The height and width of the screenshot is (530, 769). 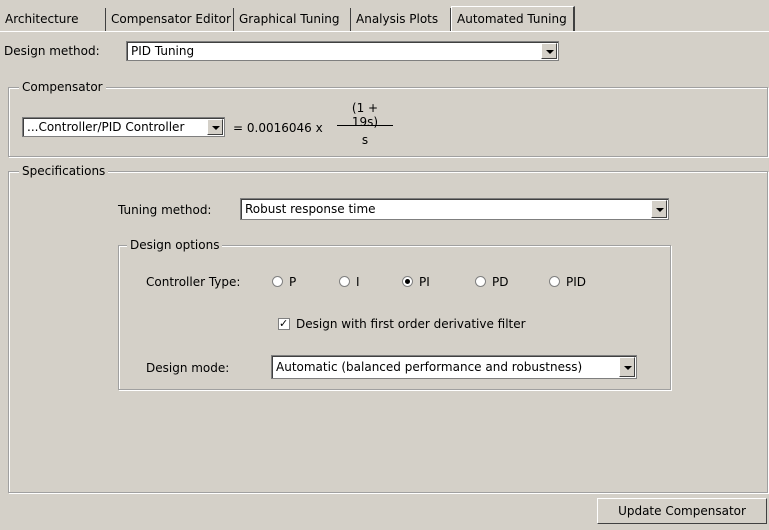 I want to click on radio-i: I, so click(x=349, y=282).